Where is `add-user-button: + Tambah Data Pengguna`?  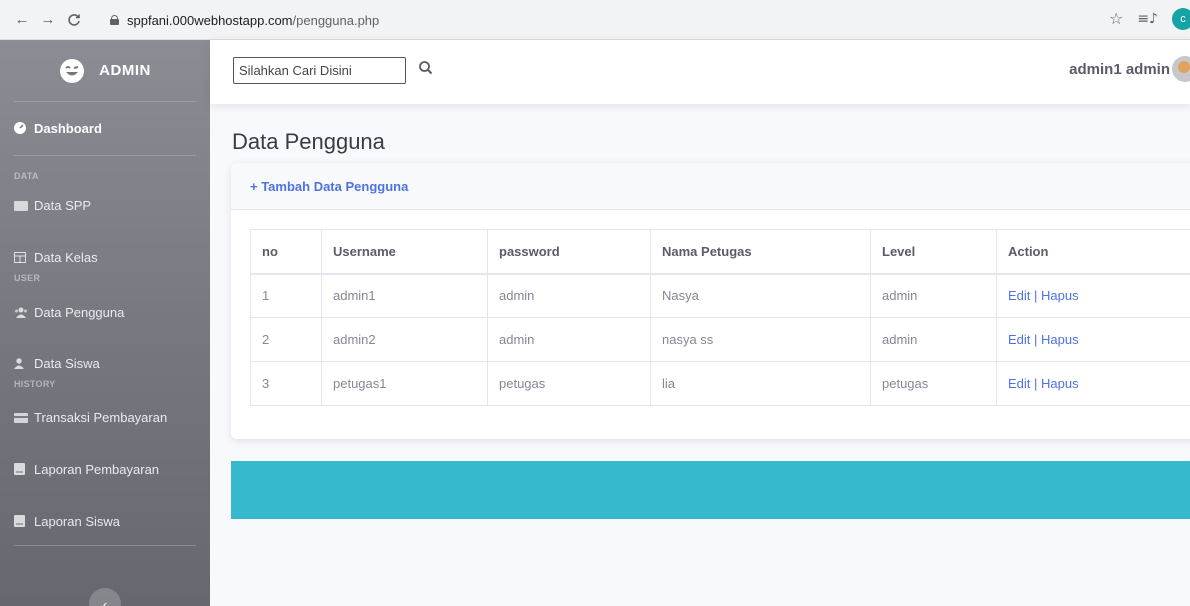 add-user-button: + Tambah Data Pengguna is located at coordinates (329, 186).